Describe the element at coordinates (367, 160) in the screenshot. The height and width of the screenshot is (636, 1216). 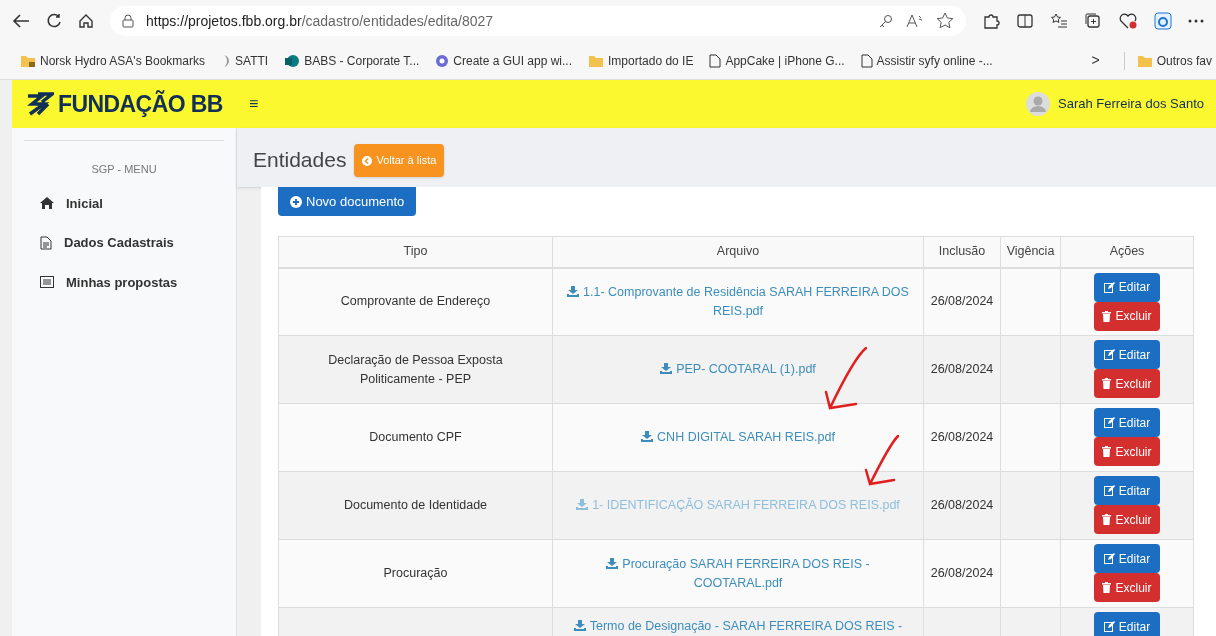
I see `chevron-left-circle-icon` at that location.